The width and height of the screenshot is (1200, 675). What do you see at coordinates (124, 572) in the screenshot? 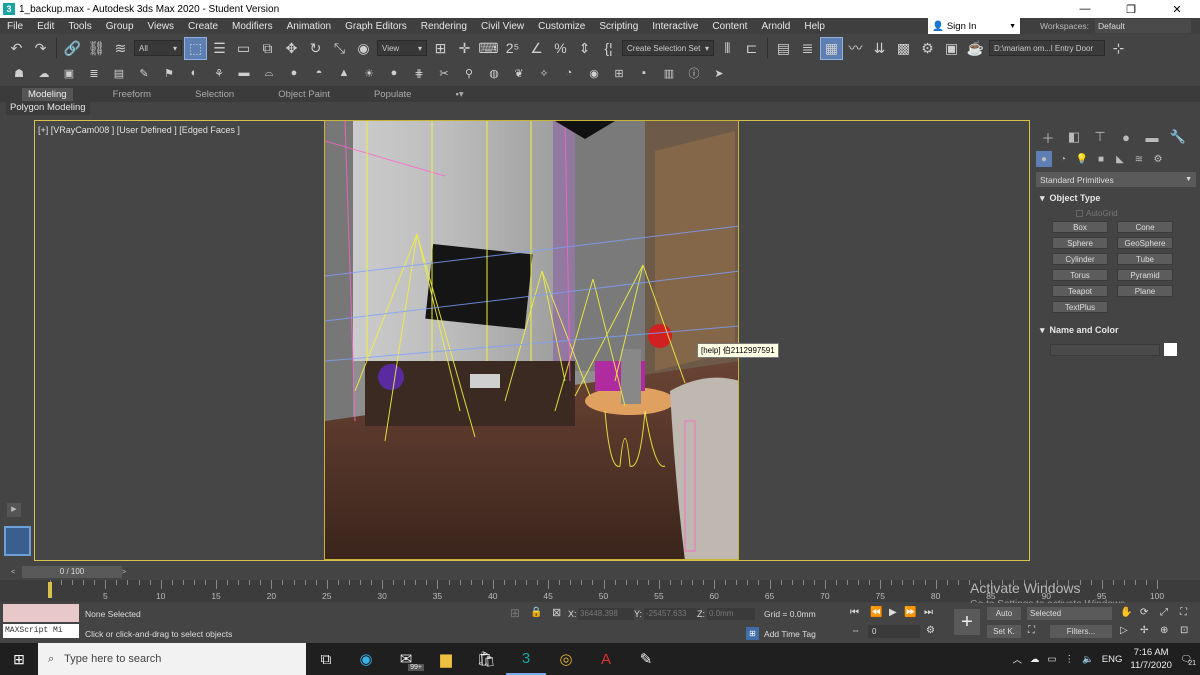
I see `next-frame-arrow-icon: >` at bounding box center [124, 572].